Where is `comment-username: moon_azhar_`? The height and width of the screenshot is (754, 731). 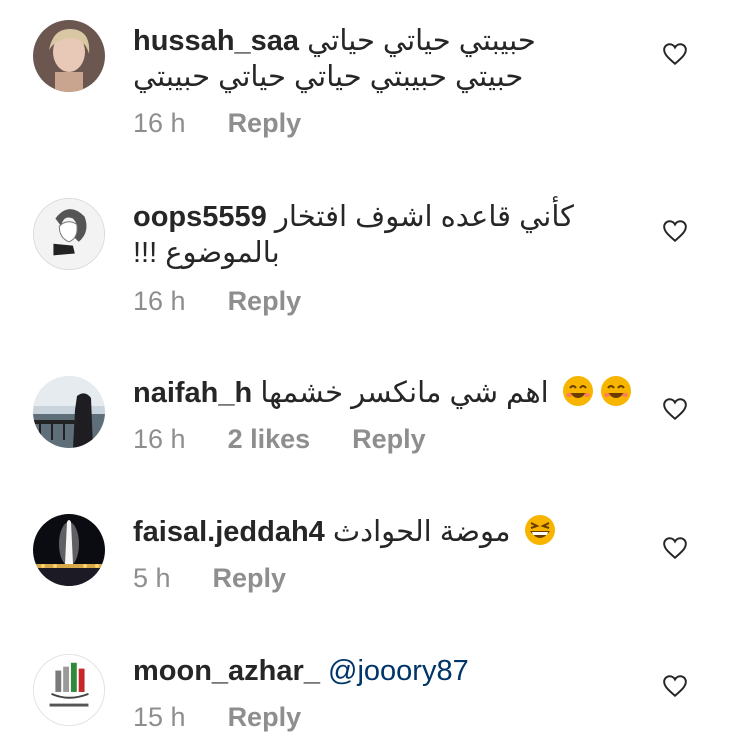 comment-username: moon_azhar_ is located at coordinates (226, 671).